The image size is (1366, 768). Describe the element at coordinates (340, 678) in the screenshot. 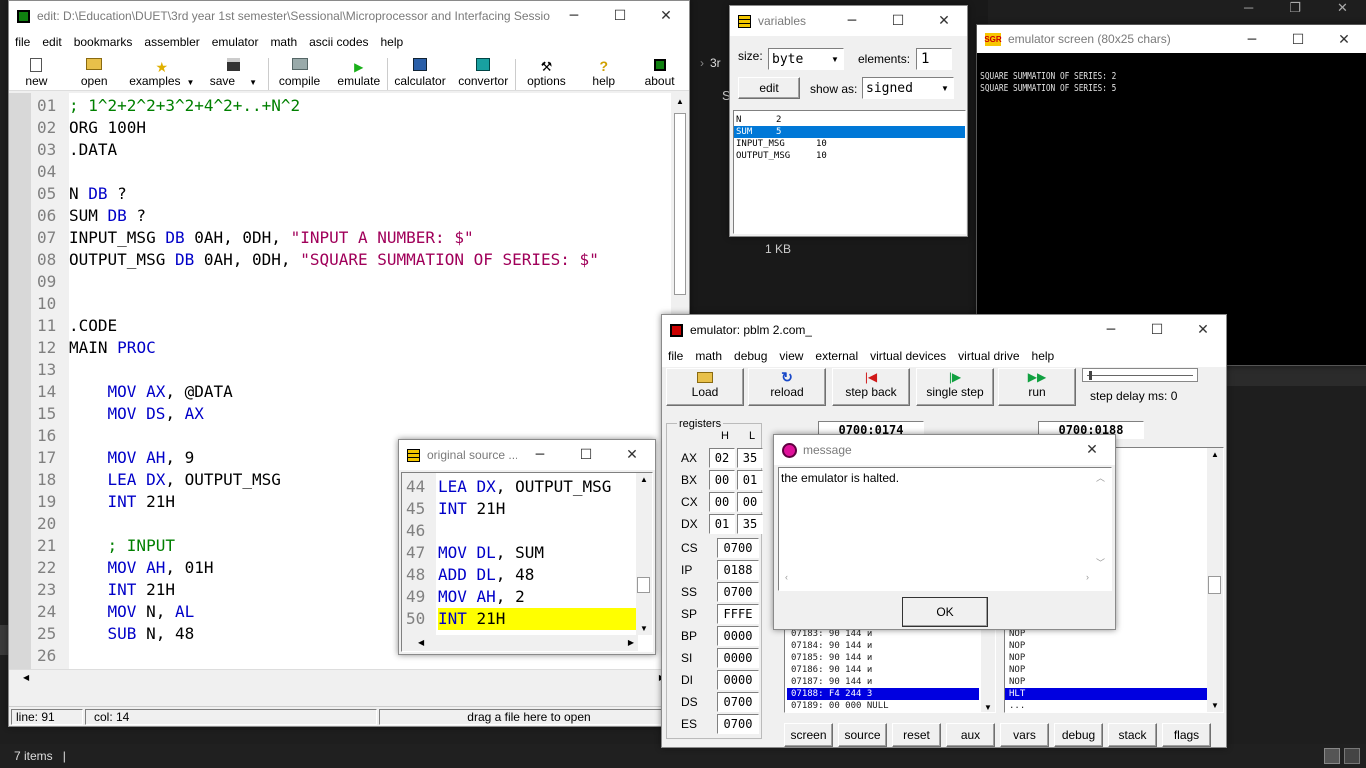

I see `editor-hscrollbar: ◀ ▶` at that location.